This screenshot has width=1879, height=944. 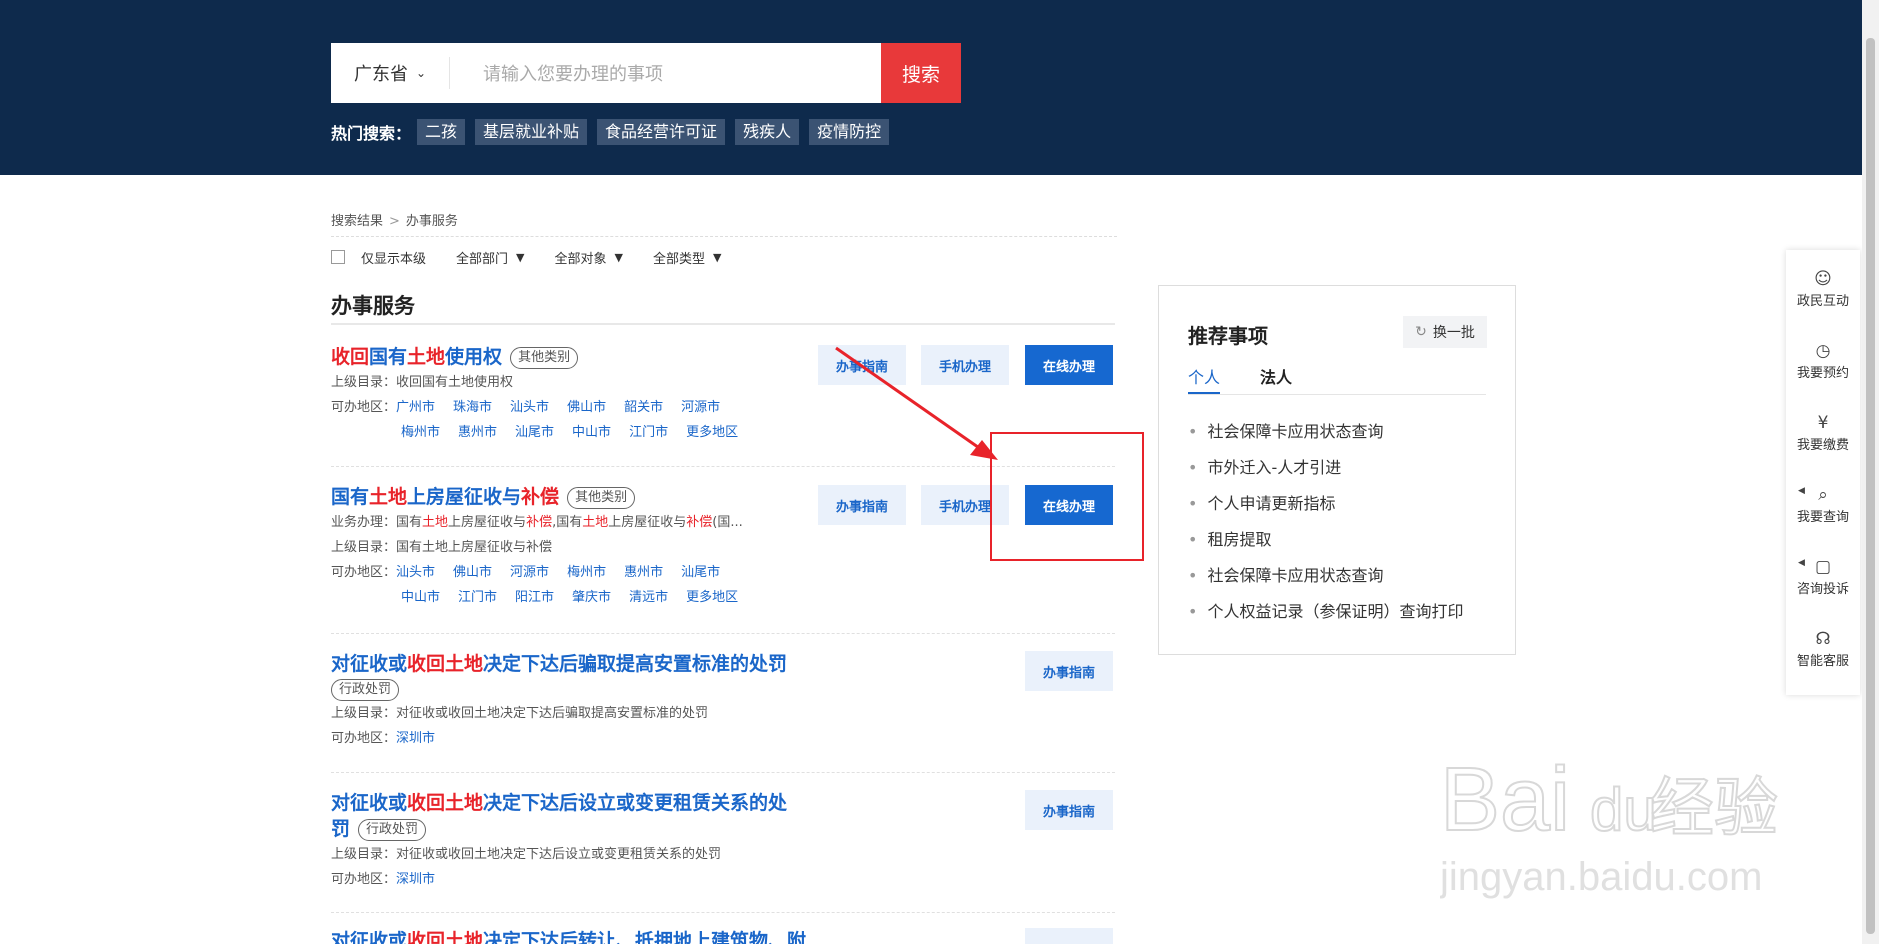 What do you see at coordinates (1823, 504) in the screenshot?
I see `sidebar-item-query: ◀ ⌕ 我要查询` at bounding box center [1823, 504].